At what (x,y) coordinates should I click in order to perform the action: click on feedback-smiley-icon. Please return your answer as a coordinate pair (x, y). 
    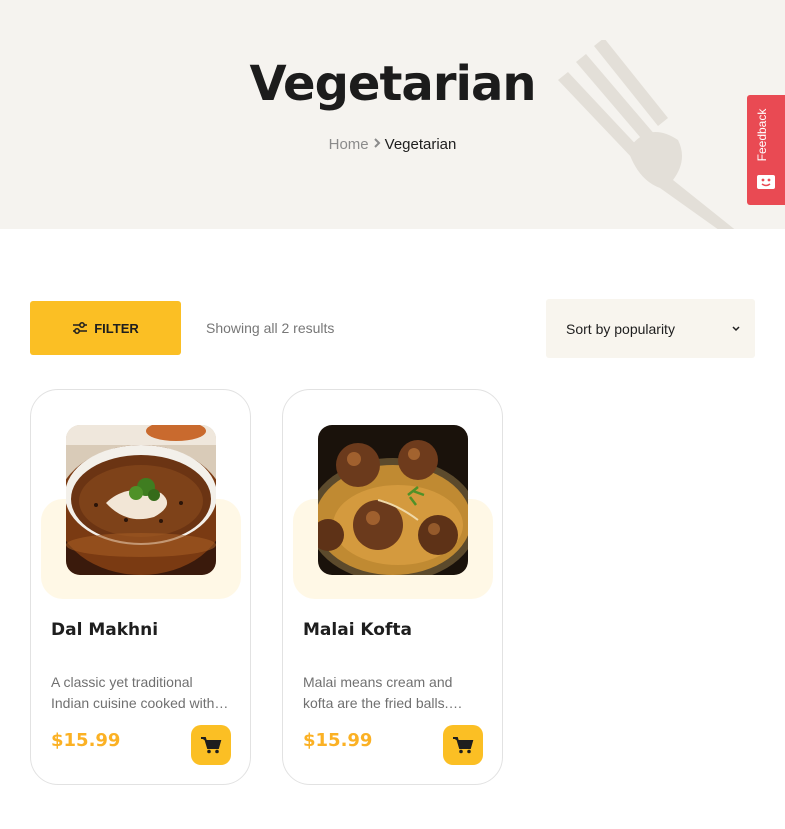
    Looking at the image, I should click on (766, 182).